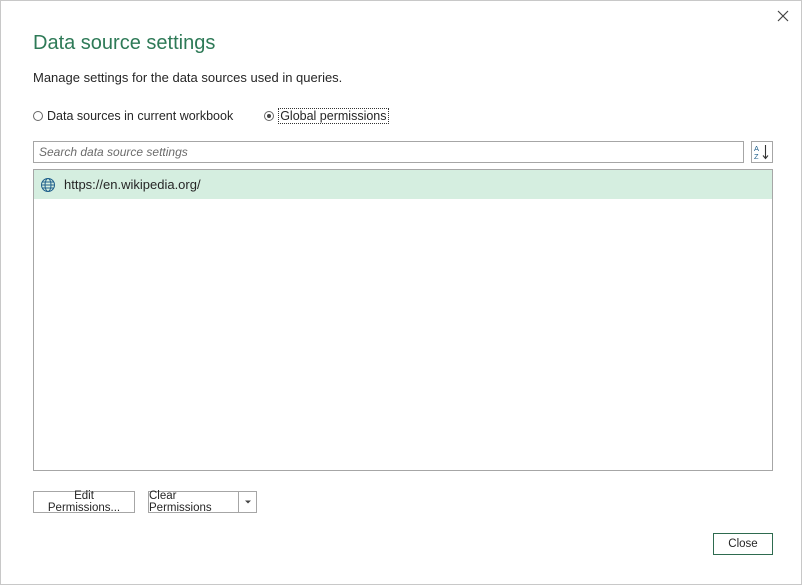  I want to click on radio-selected-icon, so click(269, 116).